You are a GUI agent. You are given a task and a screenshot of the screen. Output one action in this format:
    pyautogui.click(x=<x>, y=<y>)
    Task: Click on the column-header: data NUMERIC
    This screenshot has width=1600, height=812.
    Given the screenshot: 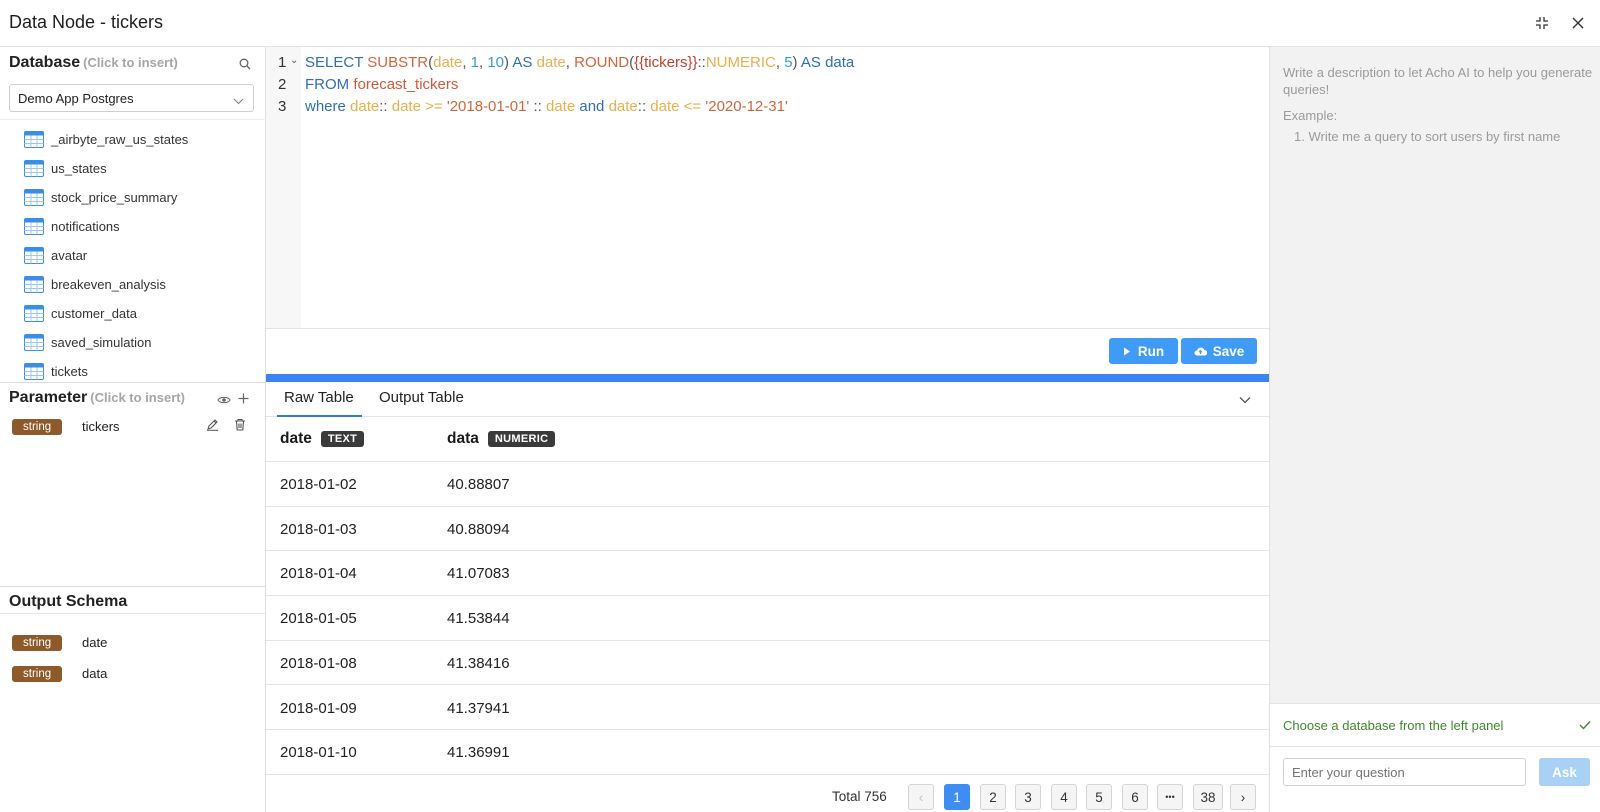 What is the action you would take?
    pyautogui.click(x=501, y=439)
    